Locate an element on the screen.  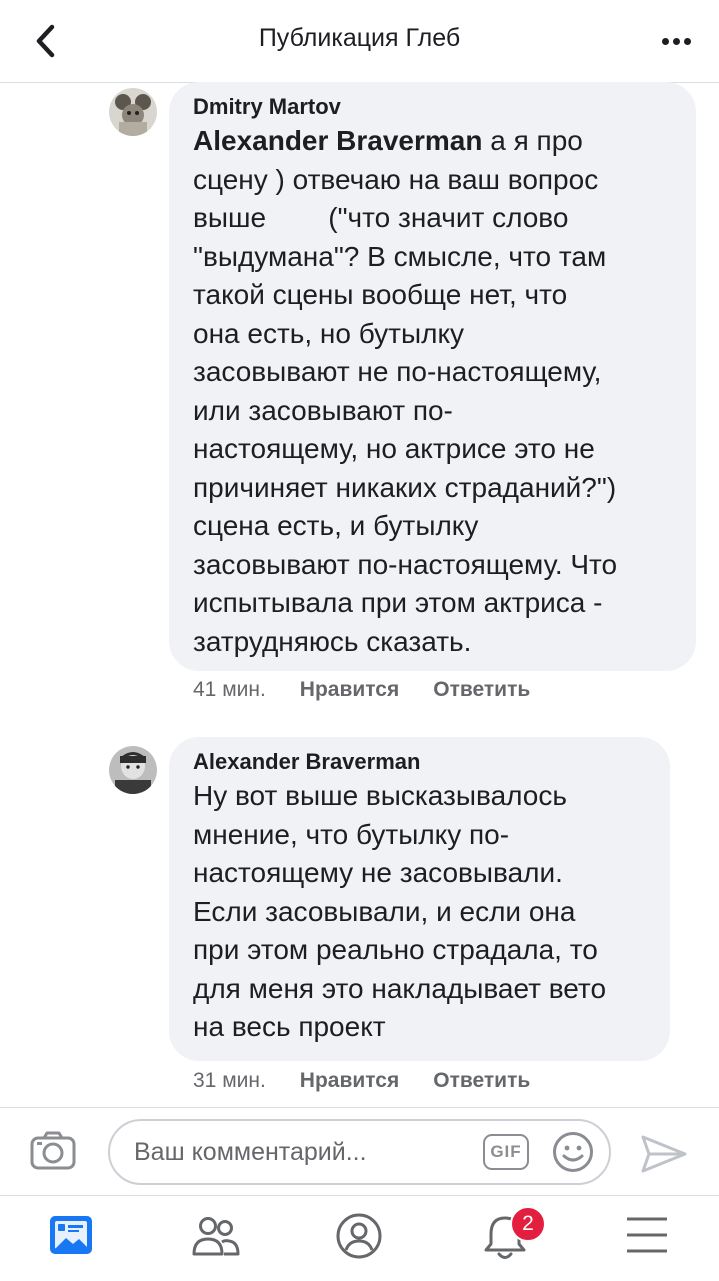
comment-line: Alexander Braverman а я про is located at coordinates (388, 140).